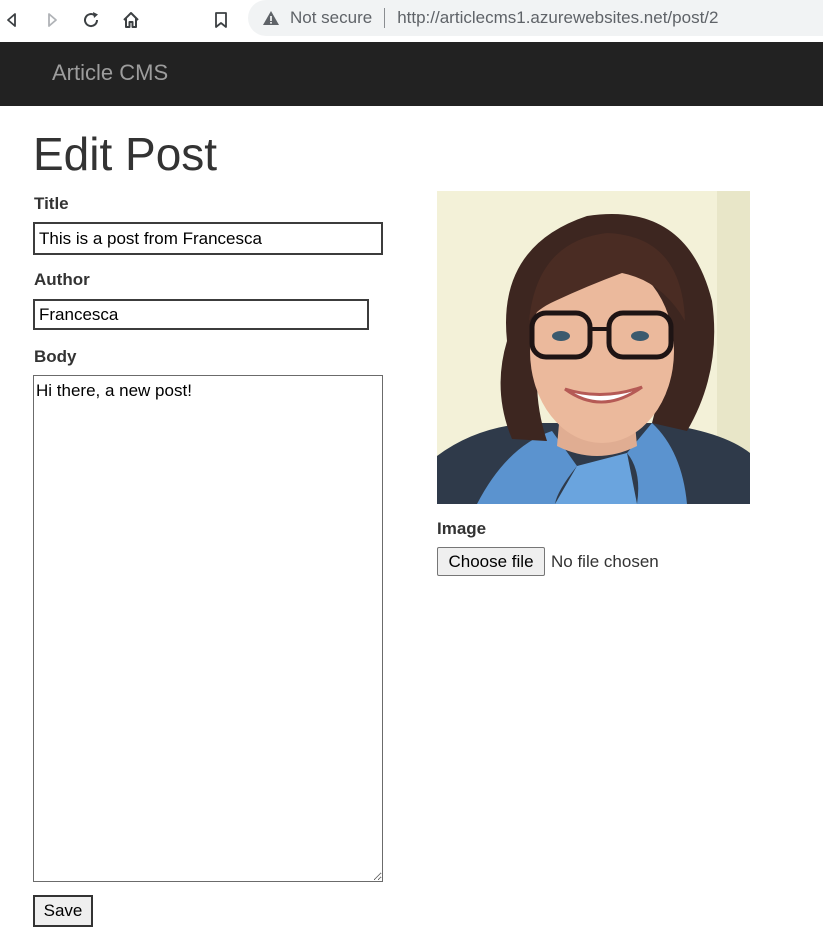 The height and width of the screenshot is (932, 823). I want to click on post-image, so click(593, 347).